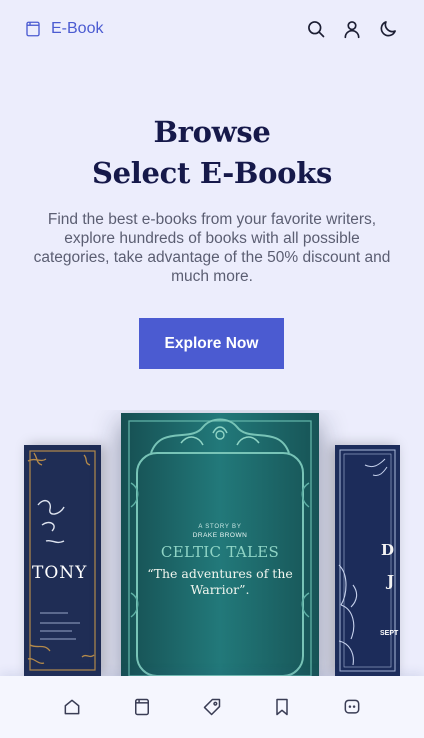  Describe the element at coordinates (220, 581) in the screenshot. I see `book-center-subtitle: “The adventures of the Warrior”.` at that location.